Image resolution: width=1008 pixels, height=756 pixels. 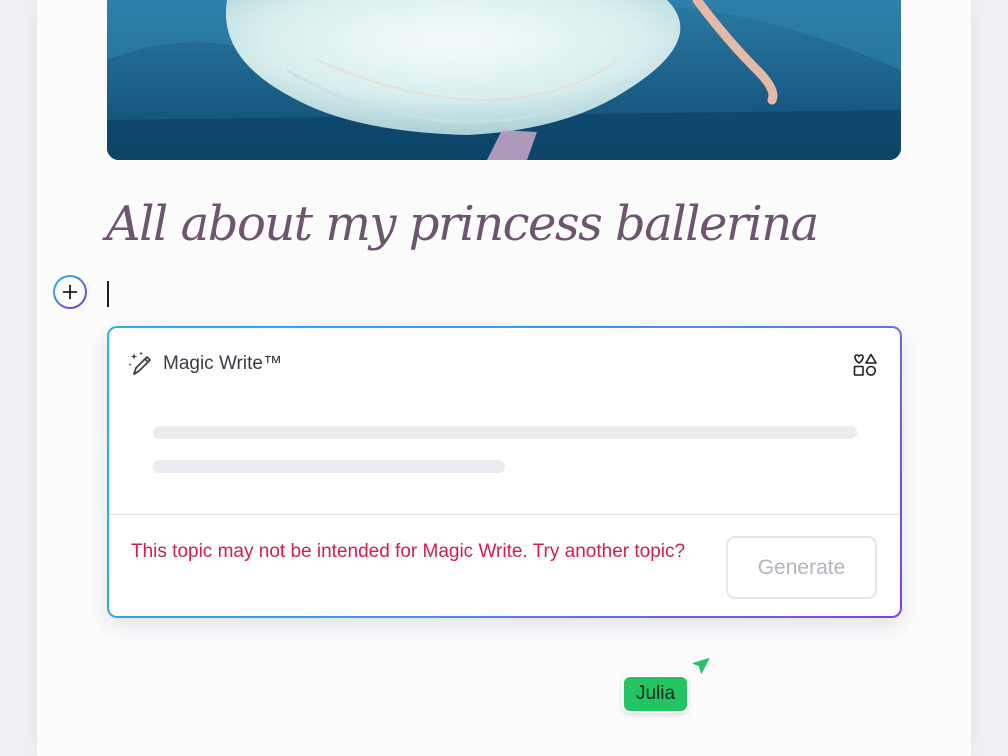 What do you see at coordinates (462, 224) in the screenshot?
I see `document-title: All about my princess ballerina` at bounding box center [462, 224].